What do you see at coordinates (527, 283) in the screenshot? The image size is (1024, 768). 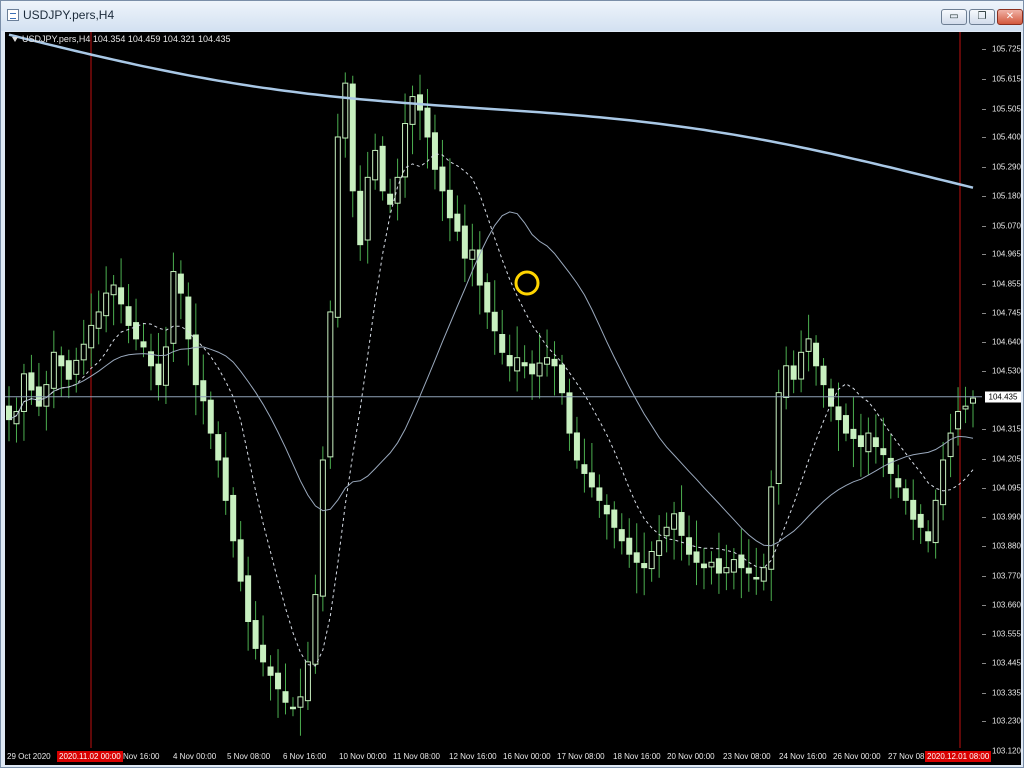 I see `highlight-circle-marker` at bounding box center [527, 283].